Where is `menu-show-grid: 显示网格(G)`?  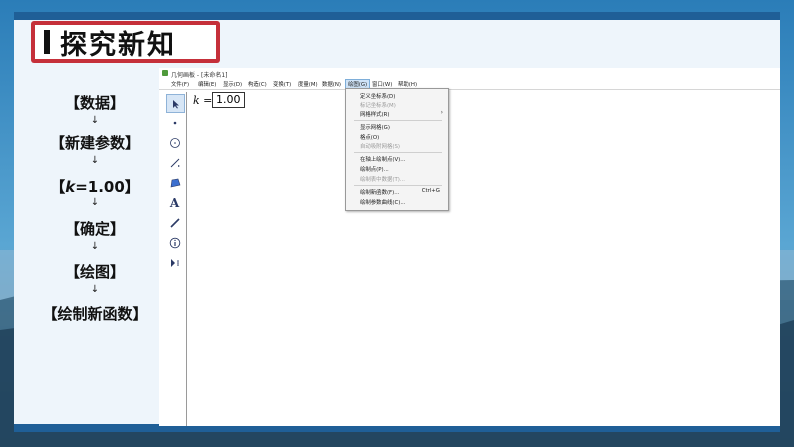
menu-show-grid: 显示网格(G) is located at coordinates (375, 127).